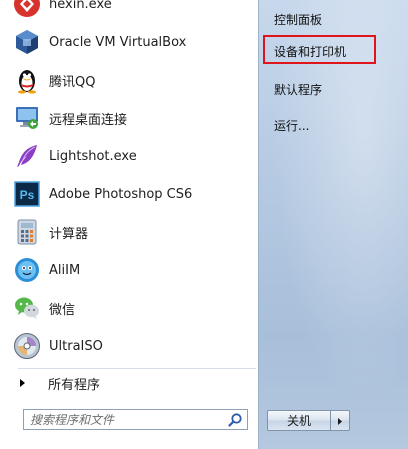 The width and height of the screenshot is (408, 449). Describe the element at coordinates (133, 80) in the screenshot. I see `program-item-qq: 腾讯QQ` at that location.